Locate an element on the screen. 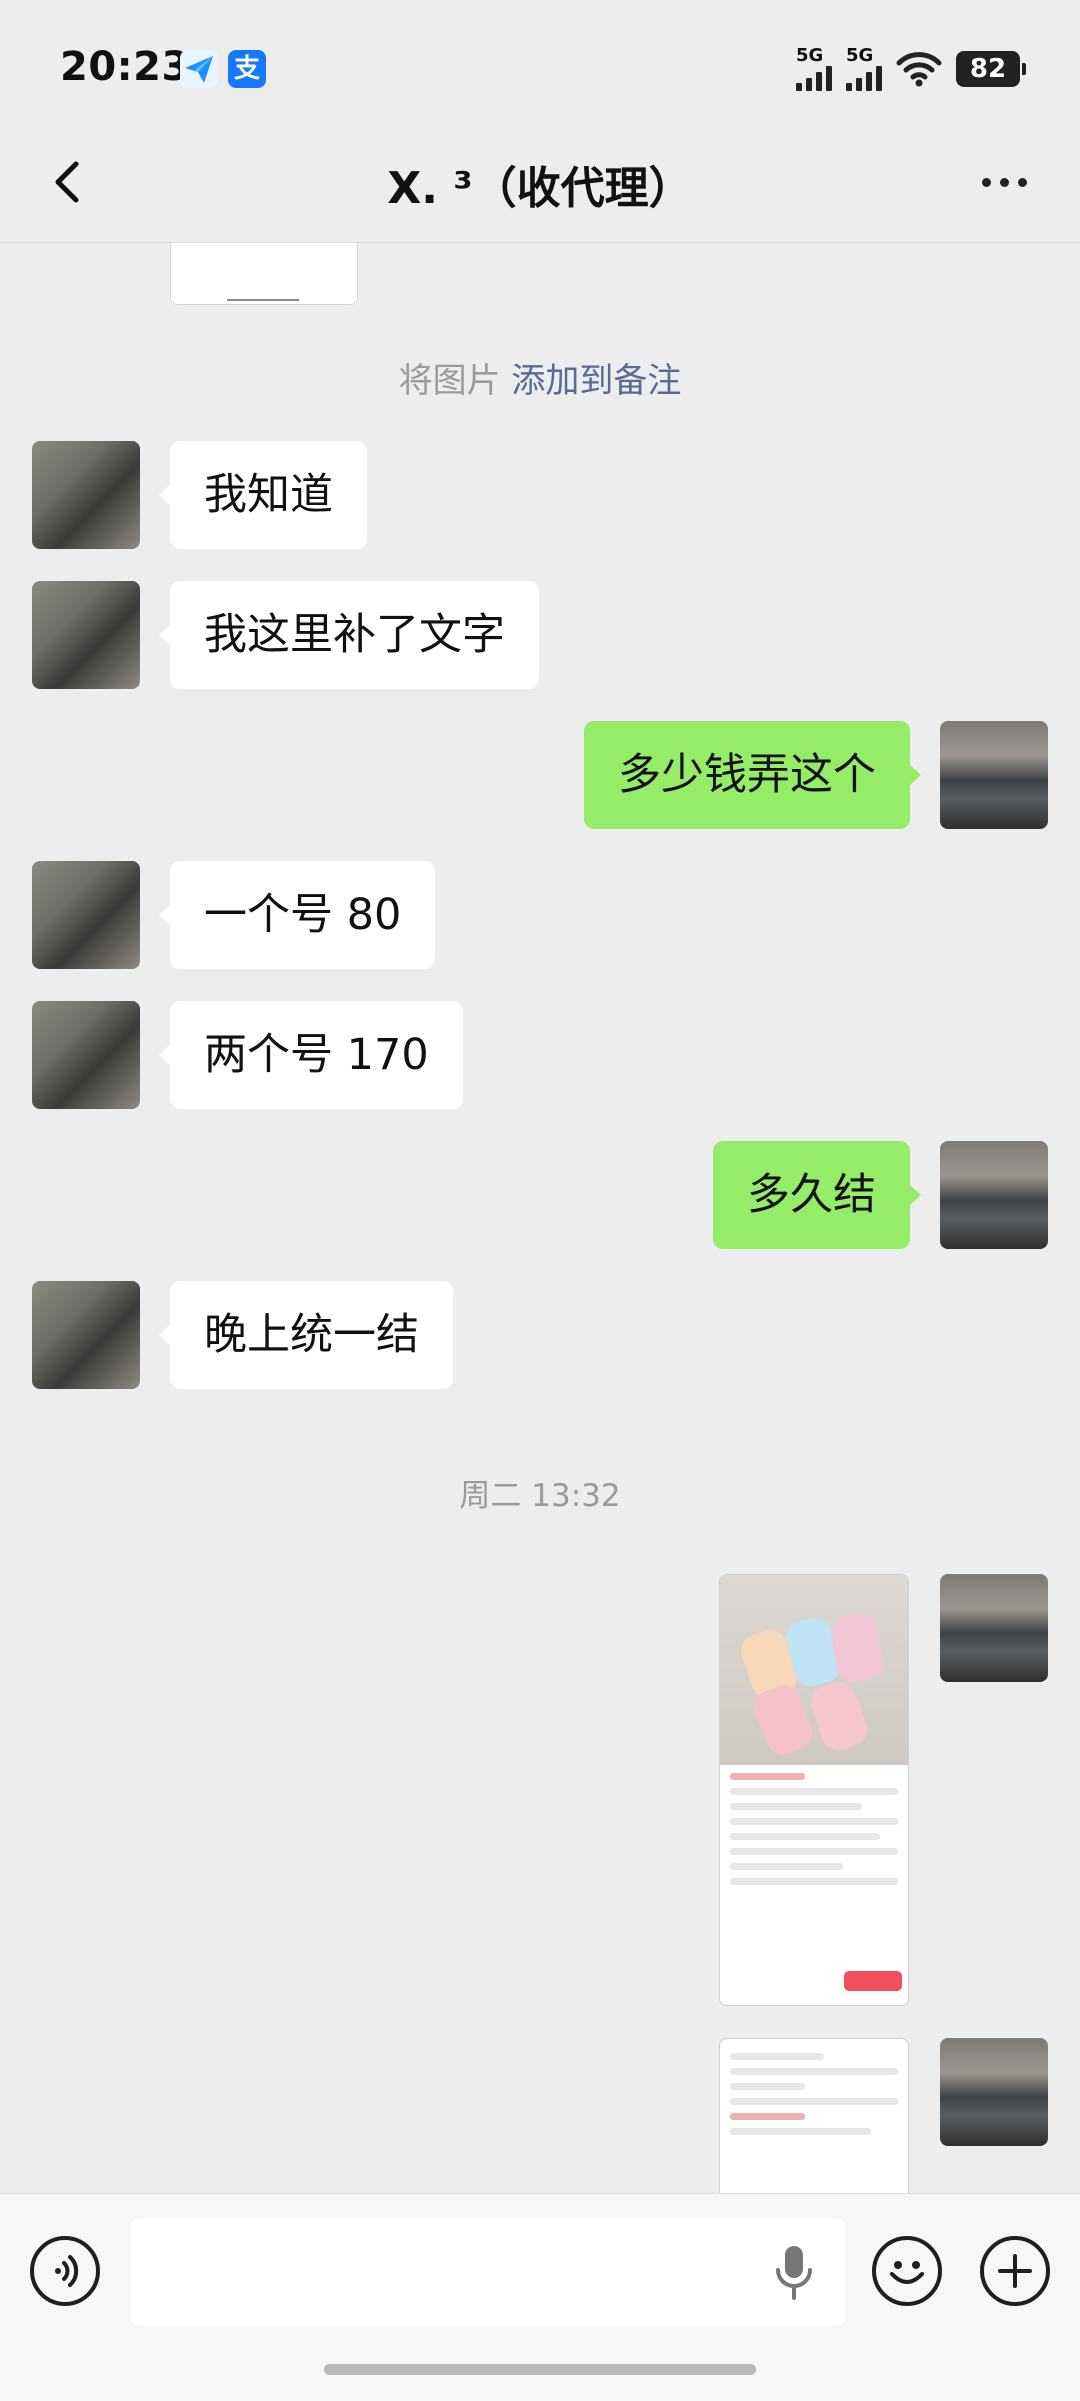  voice-mode-button is located at coordinates (65, 2271).